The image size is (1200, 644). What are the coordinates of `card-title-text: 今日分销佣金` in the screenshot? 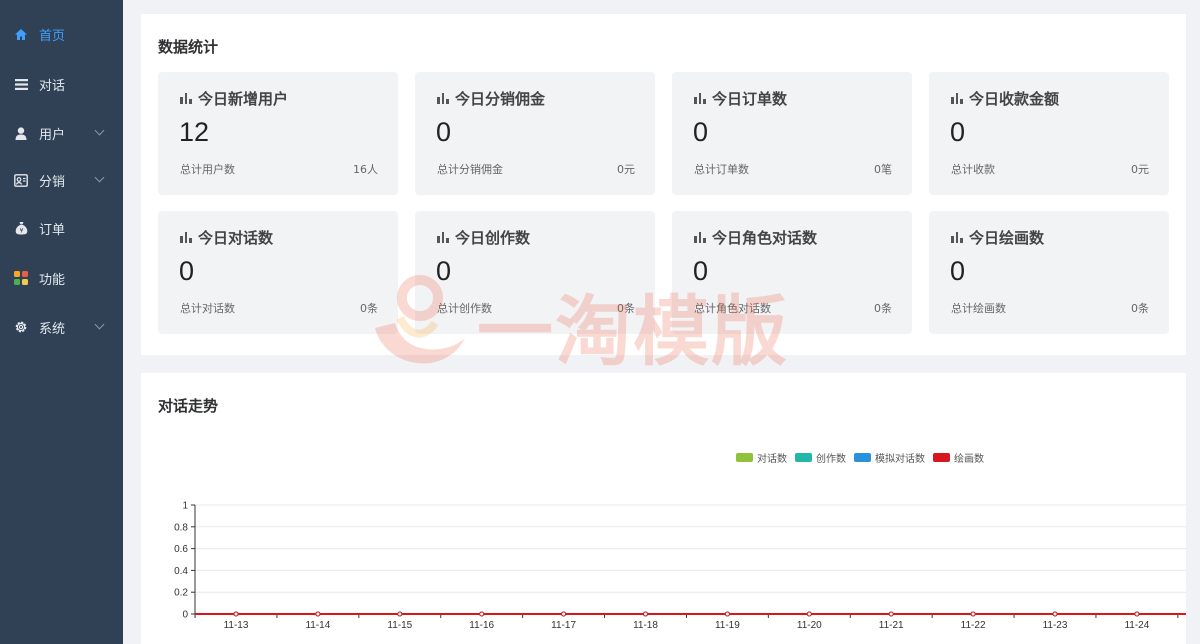 It's located at (500, 99).